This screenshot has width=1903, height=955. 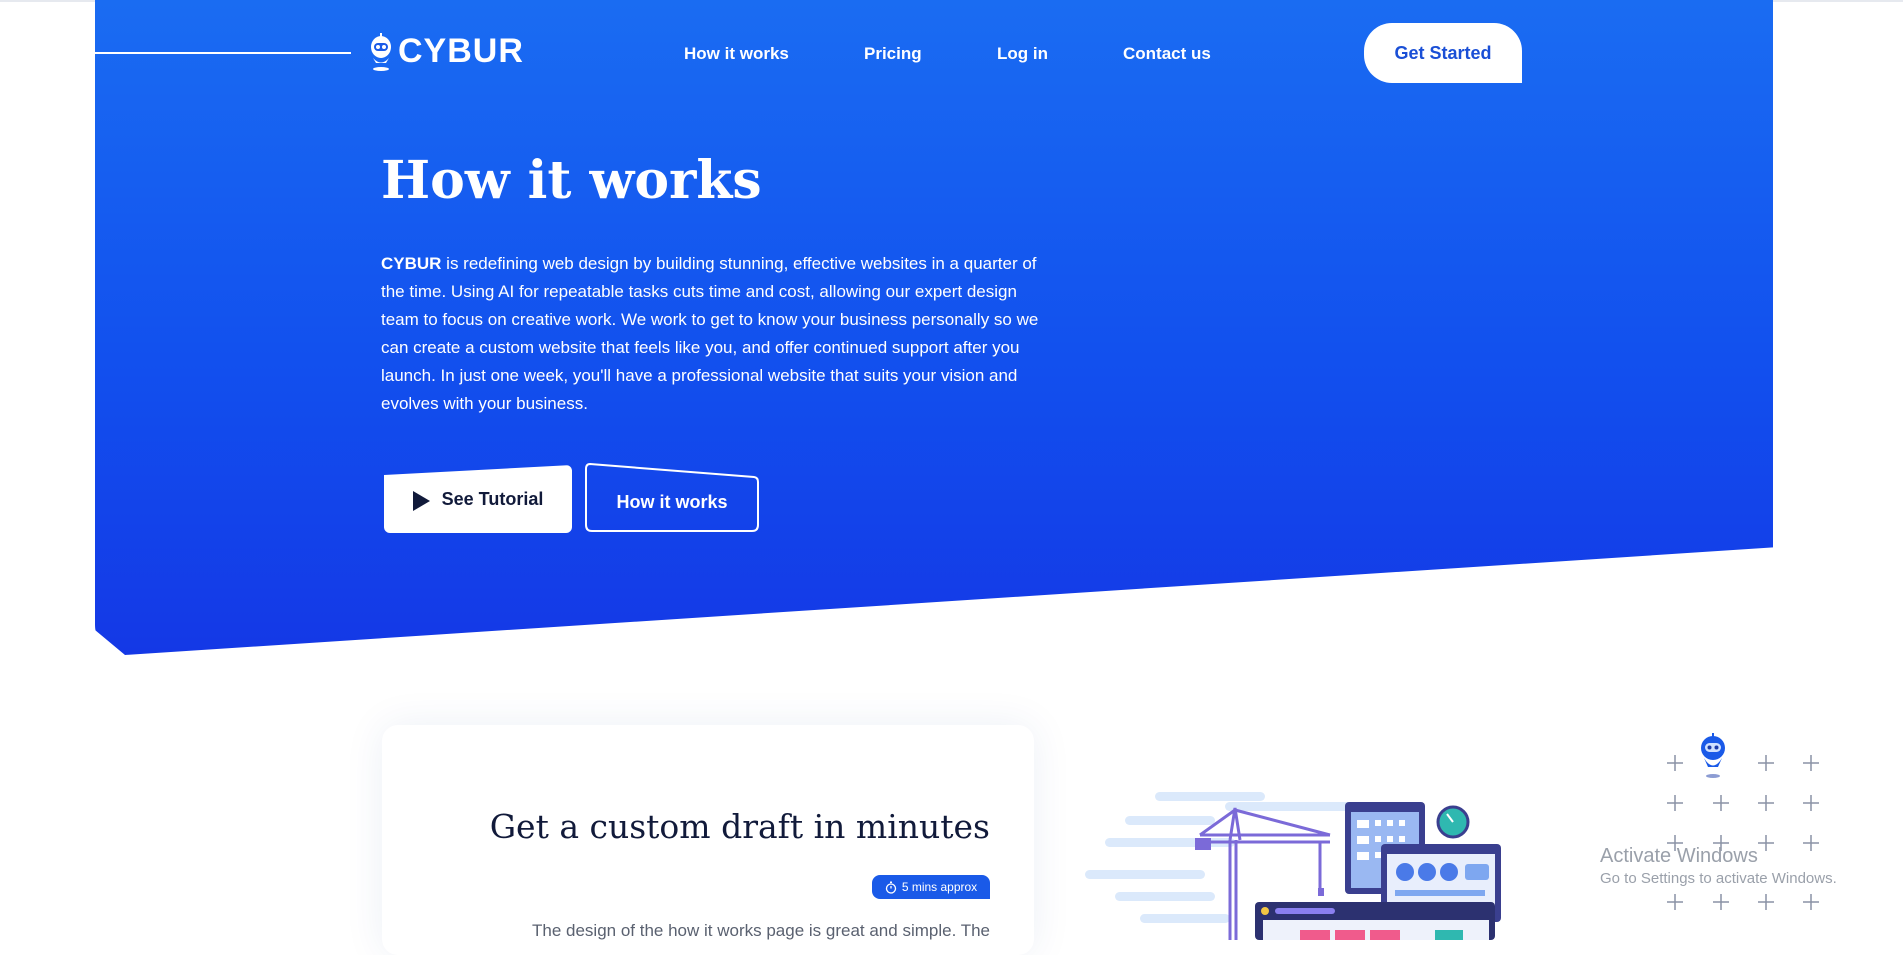 I want to click on hero-title: How it works, so click(x=571, y=180).